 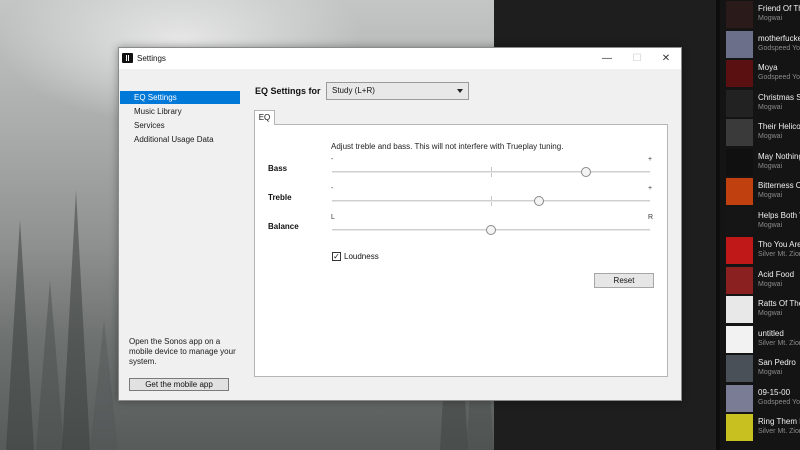 I want to click on room-select-value: Study (L+R), so click(x=353, y=90).